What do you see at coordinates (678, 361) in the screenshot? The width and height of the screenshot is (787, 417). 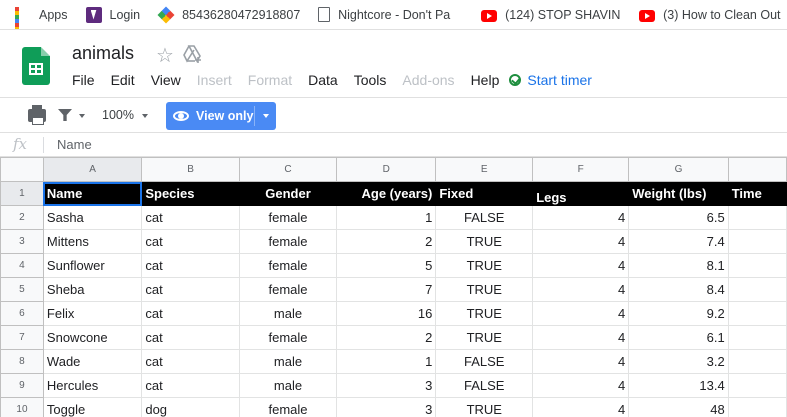 I see `cell-g8: 3.2` at bounding box center [678, 361].